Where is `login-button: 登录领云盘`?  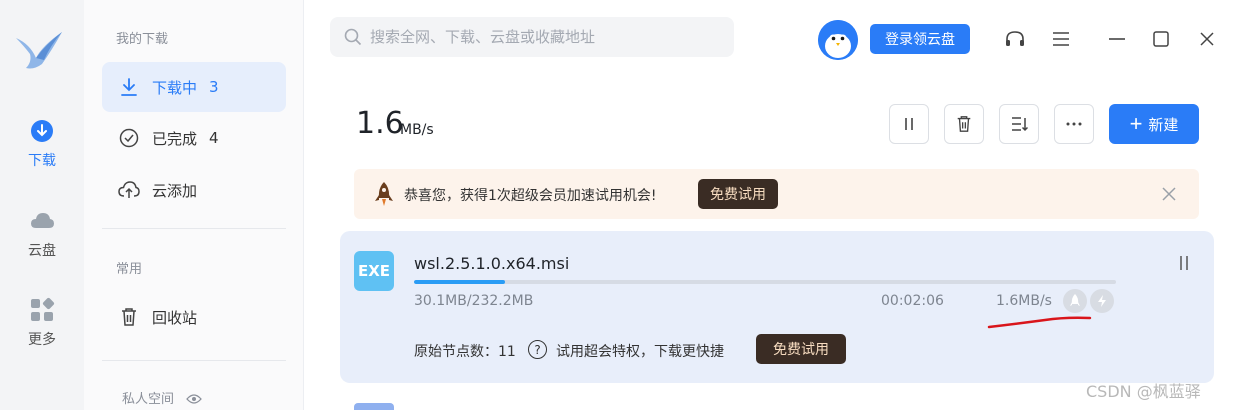
login-button: 登录领云盘 is located at coordinates (920, 39).